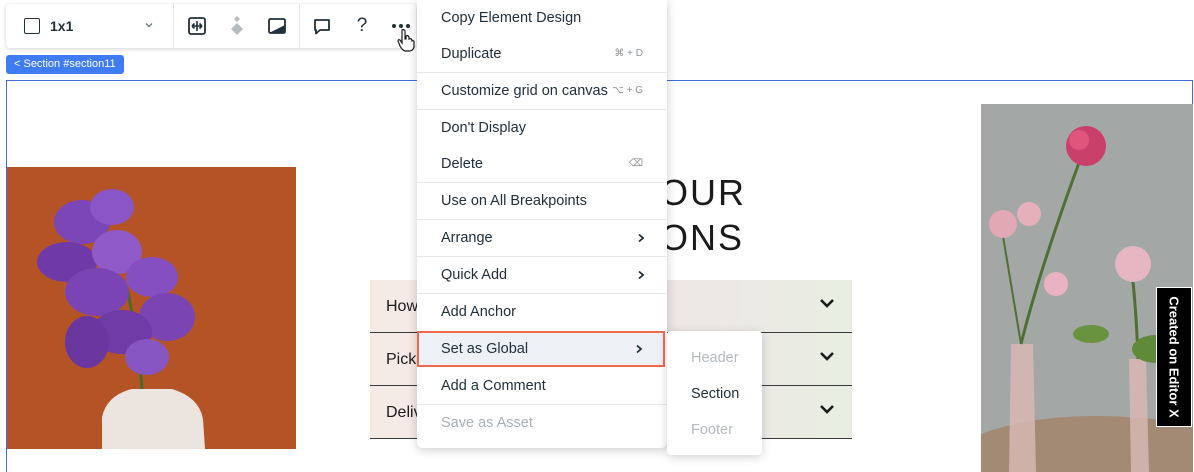  Describe the element at coordinates (493, 386) in the screenshot. I see `menu-item-label: Add a Comment` at that location.